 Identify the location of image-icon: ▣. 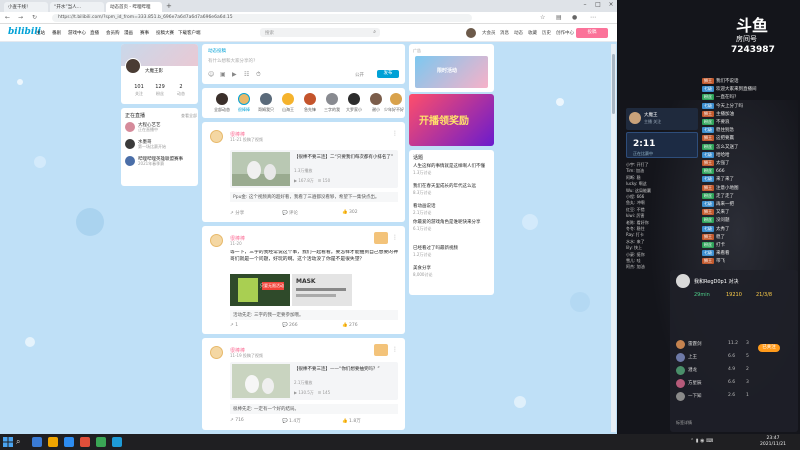
(223, 74).